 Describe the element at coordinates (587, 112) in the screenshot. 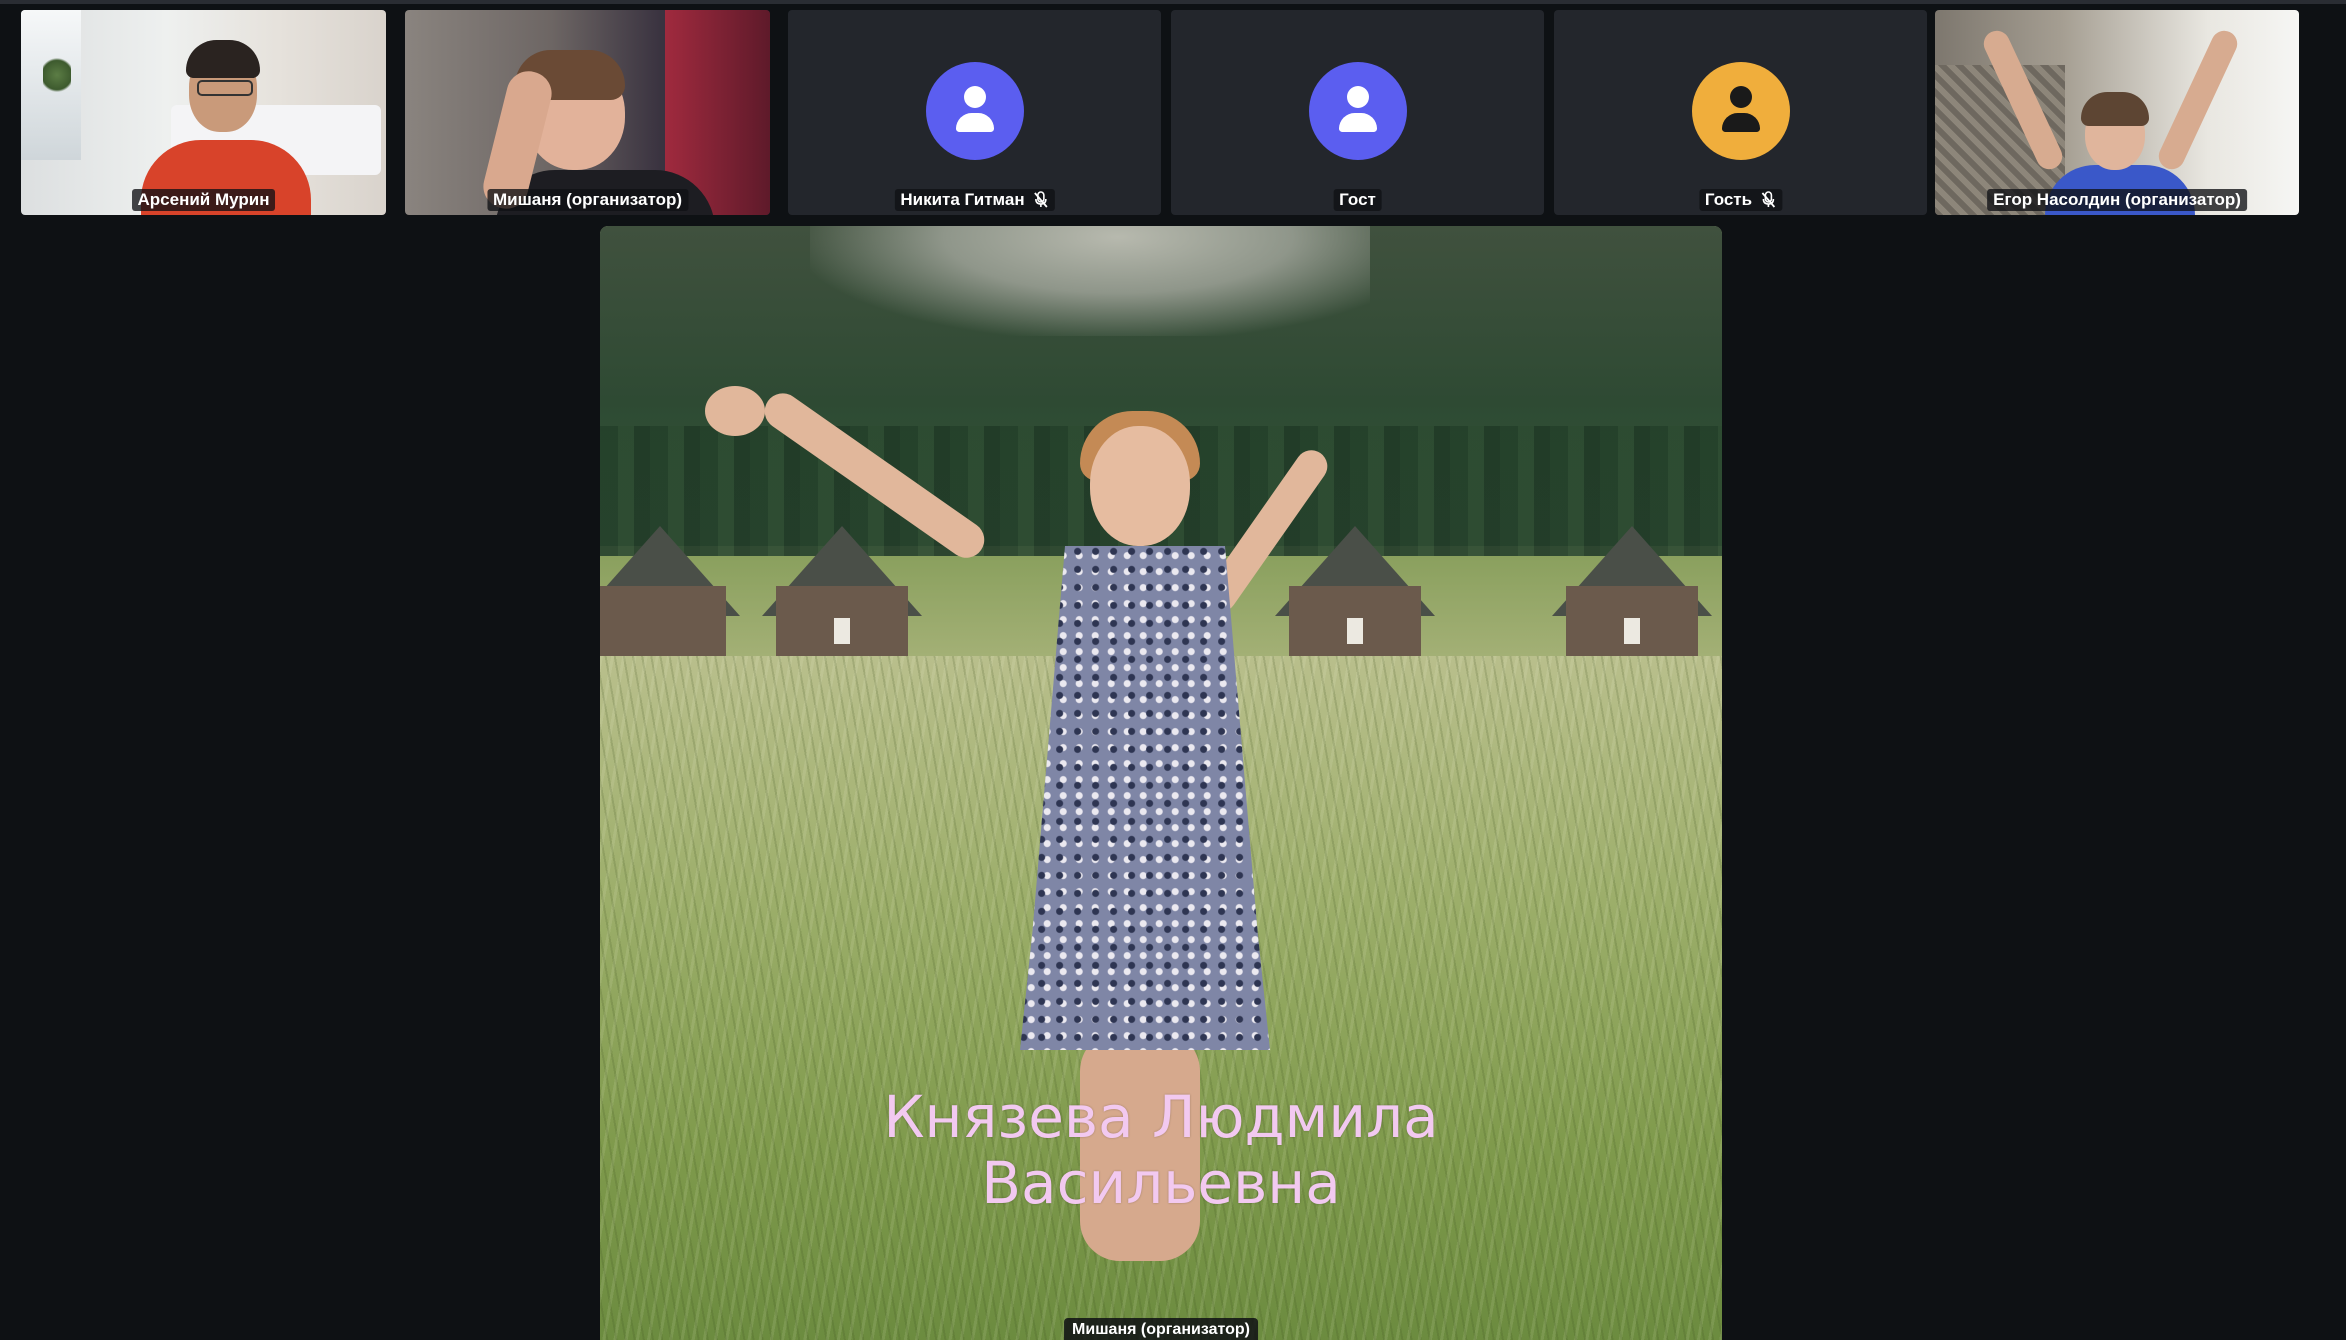

I see `participant-tile: Мишаня (организатор)` at that location.